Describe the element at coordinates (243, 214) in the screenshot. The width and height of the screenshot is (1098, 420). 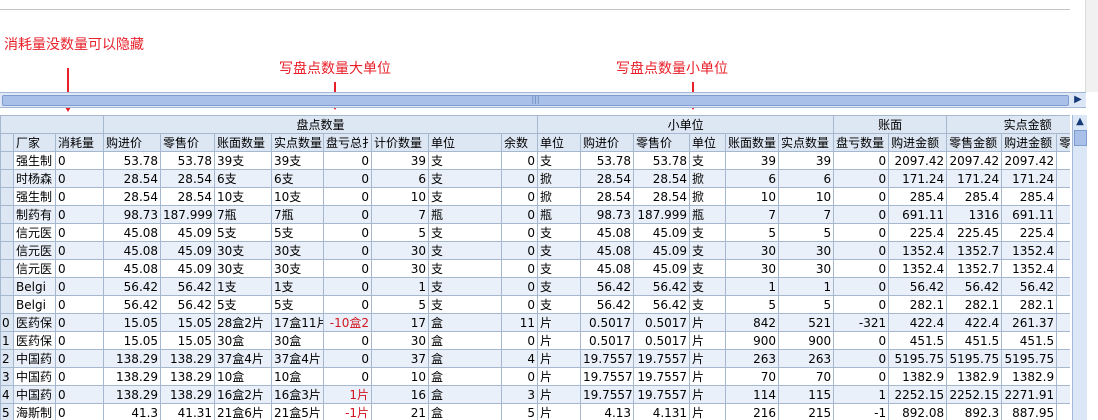
I see `table-cell: 7瓶` at that location.